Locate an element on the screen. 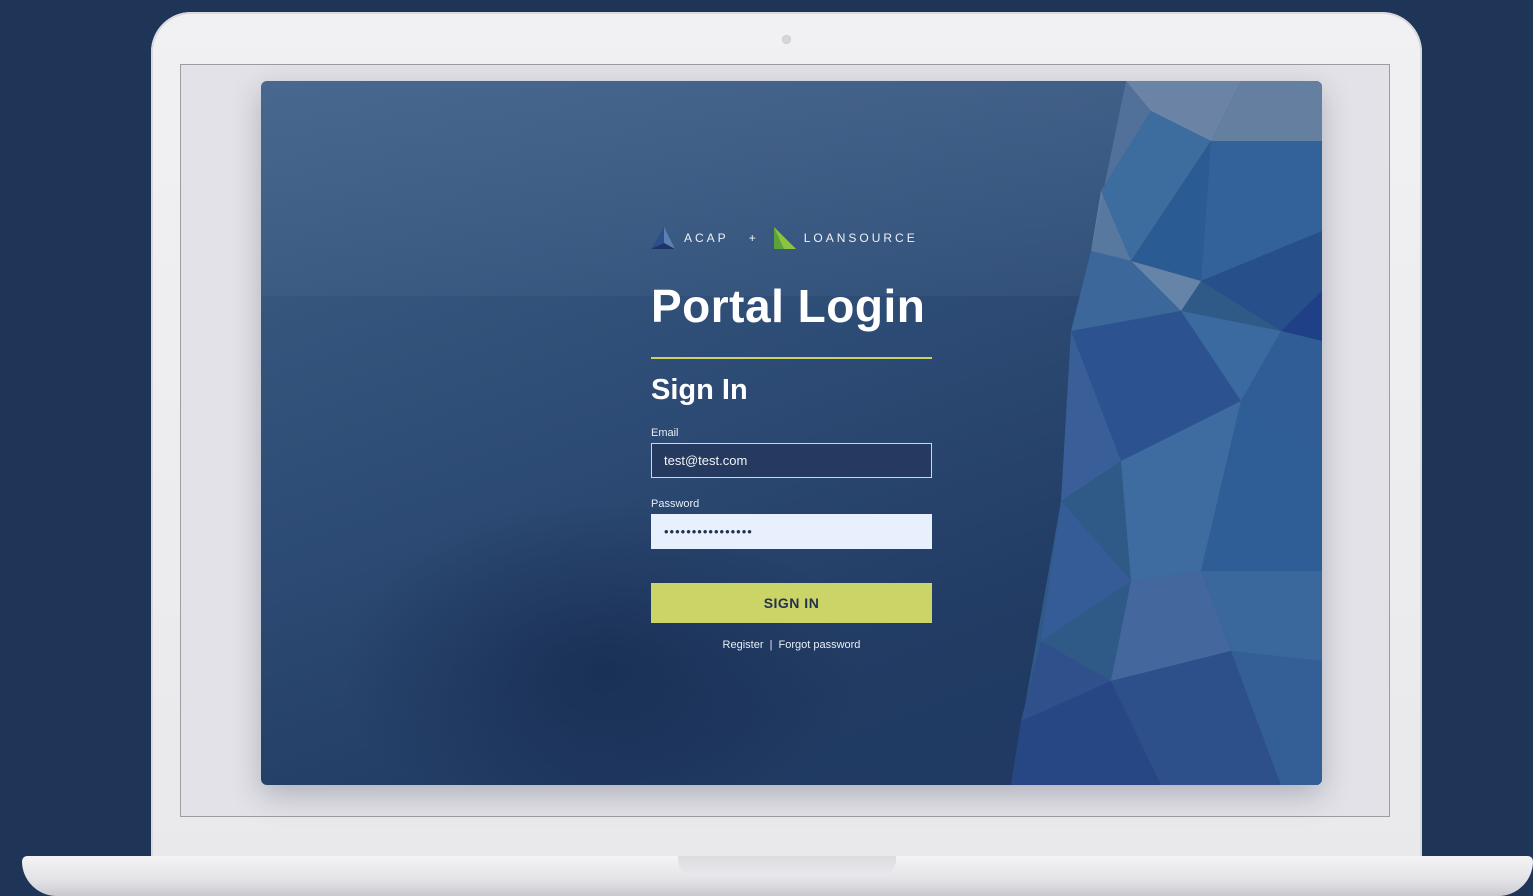 Image resolution: width=1533 pixels, height=896 pixels. password-field is located at coordinates (791, 531).